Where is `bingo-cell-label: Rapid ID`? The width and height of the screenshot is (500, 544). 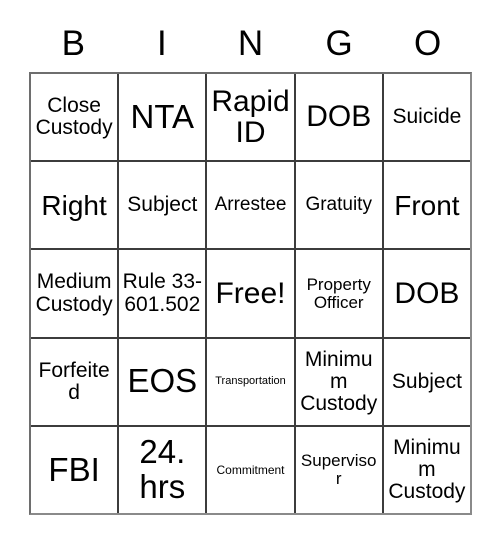 bingo-cell-label: Rapid ID is located at coordinates (250, 117).